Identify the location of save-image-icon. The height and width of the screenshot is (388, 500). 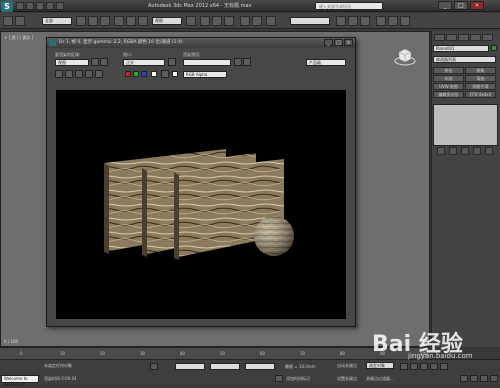
(59, 74).